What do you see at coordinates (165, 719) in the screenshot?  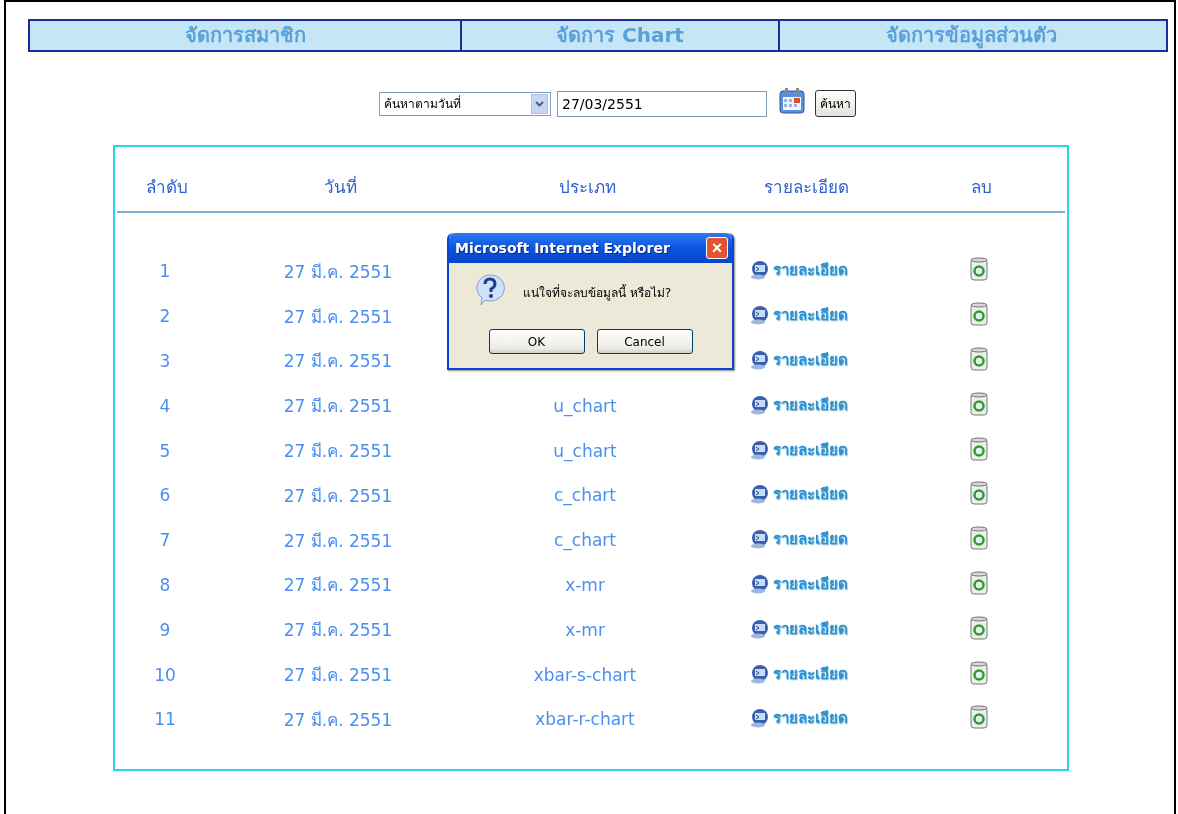 I see `table-cell-text: 11` at bounding box center [165, 719].